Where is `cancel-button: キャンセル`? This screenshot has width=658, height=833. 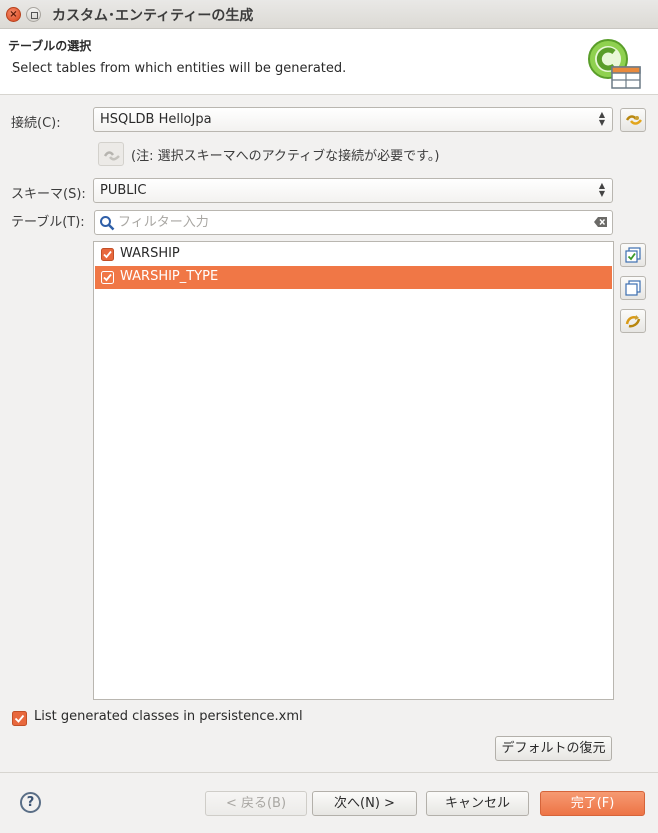
cancel-button: キャンセル is located at coordinates (477, 803).